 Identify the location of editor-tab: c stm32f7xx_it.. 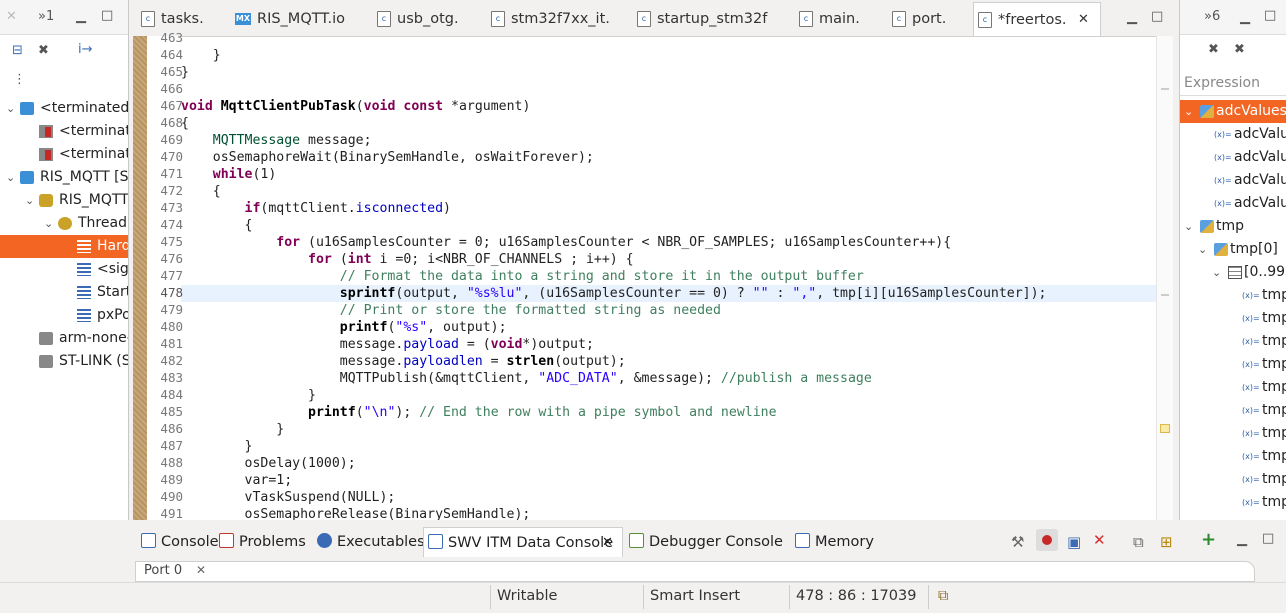
(552, 19).